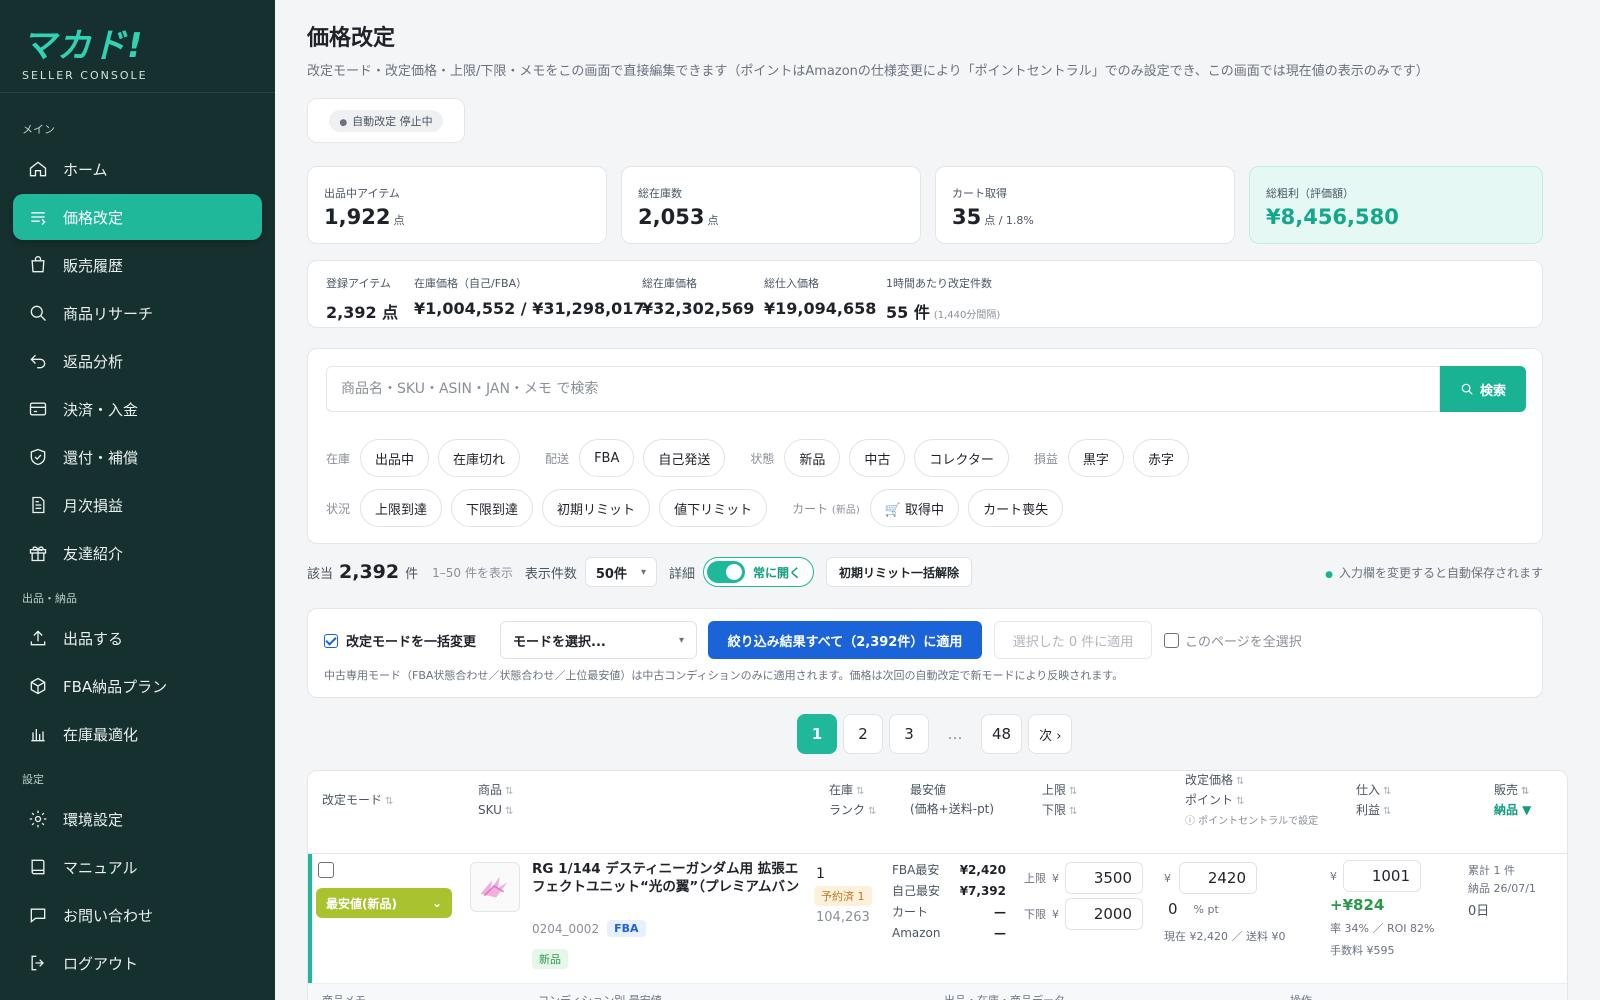 The height and width of the screenshot is (1000, 1600). Describe the element at coordinates (589, 928) in the screenshot. I see `product-sku: 0204_0002 FBA` at that location.